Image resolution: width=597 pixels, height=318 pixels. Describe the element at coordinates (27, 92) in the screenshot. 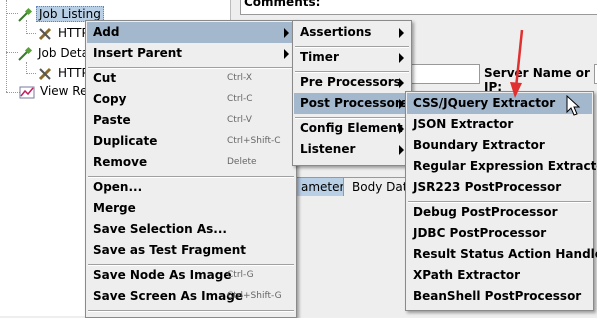

I see `listener-graph-icon` at that location.